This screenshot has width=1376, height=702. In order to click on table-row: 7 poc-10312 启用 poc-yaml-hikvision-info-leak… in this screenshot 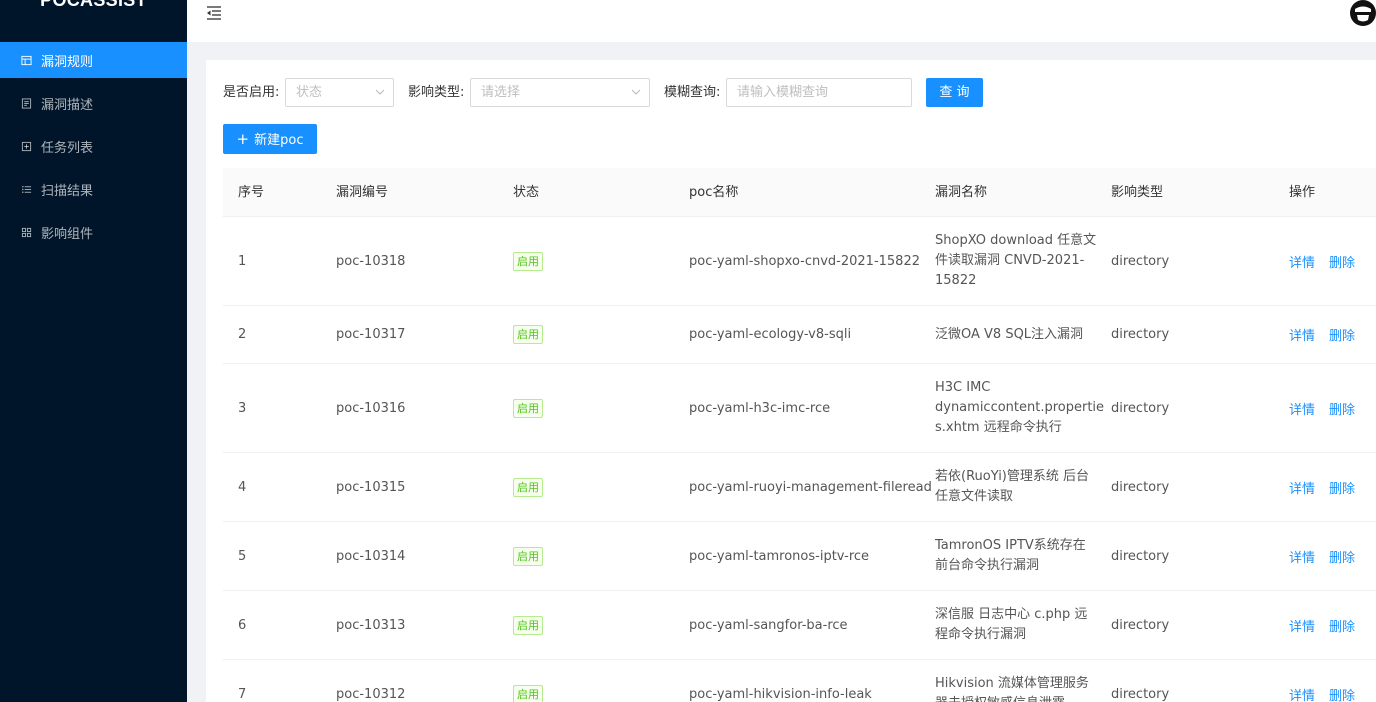, I will do `click(799, 681)`.